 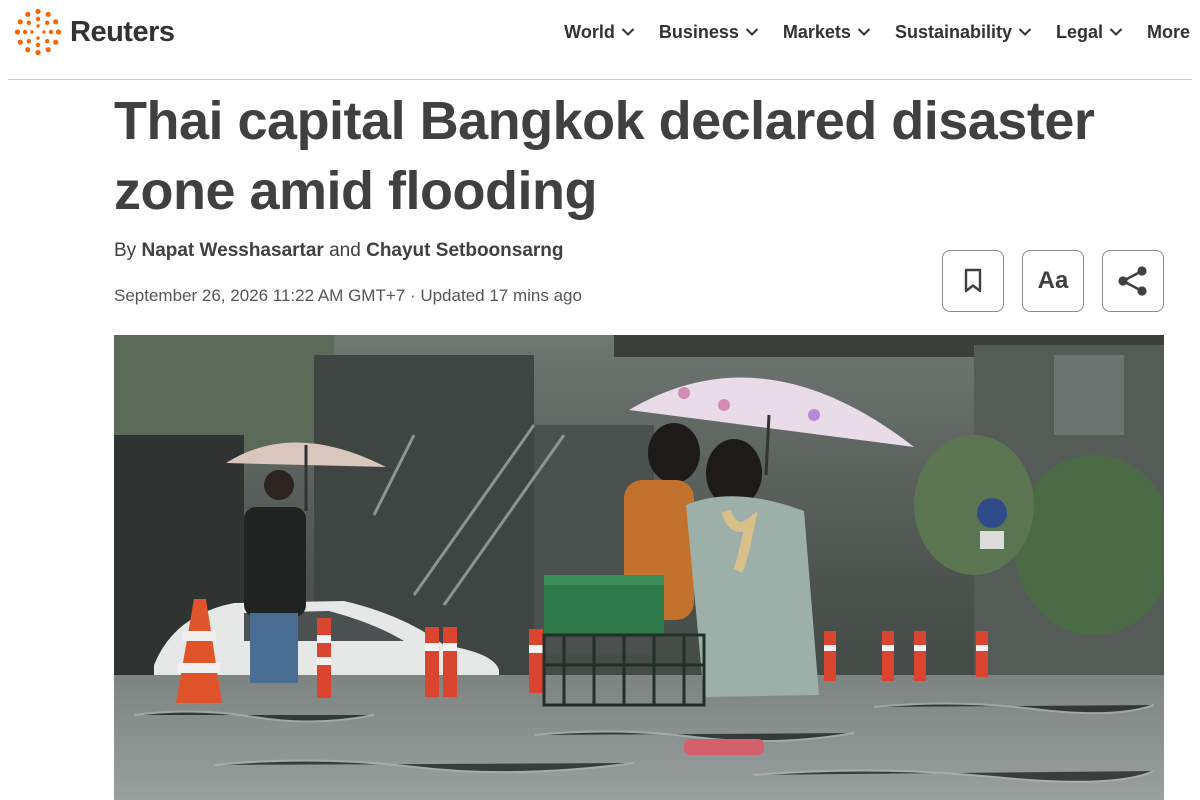 I want to click on nav-item-legal: Legal, so click(x=1089, y=32).